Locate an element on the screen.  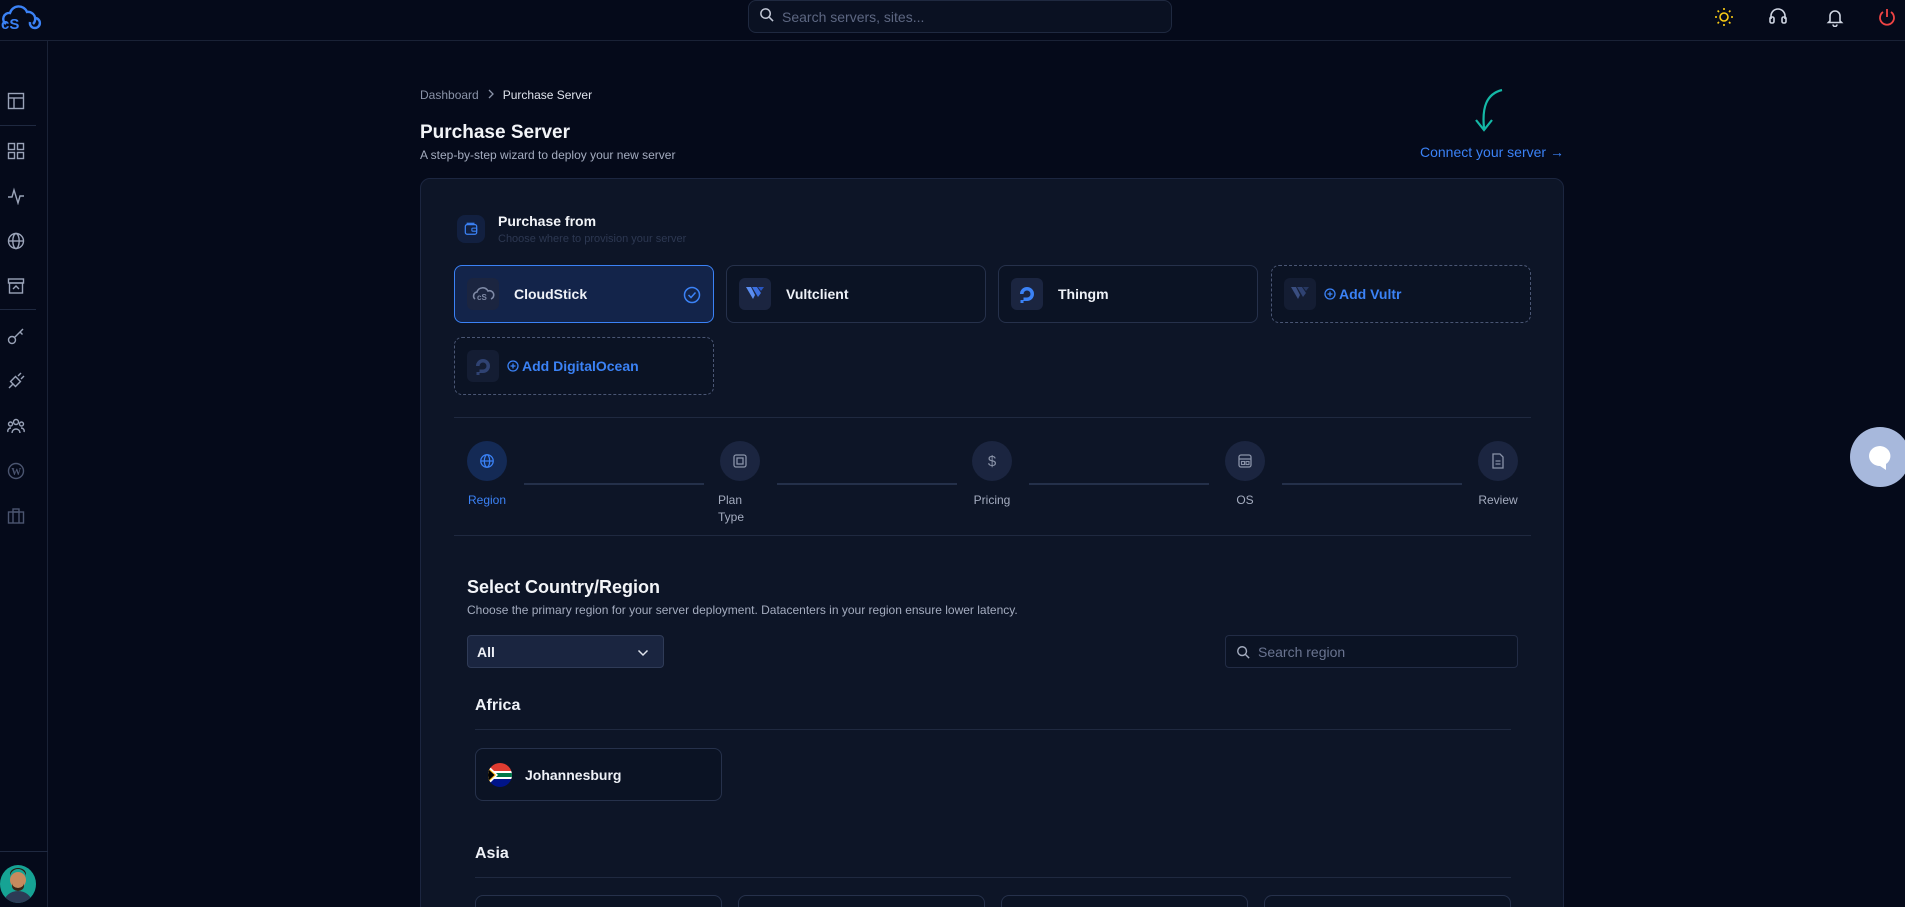
continent-filter-value: All is located at coordinates (486, 651).